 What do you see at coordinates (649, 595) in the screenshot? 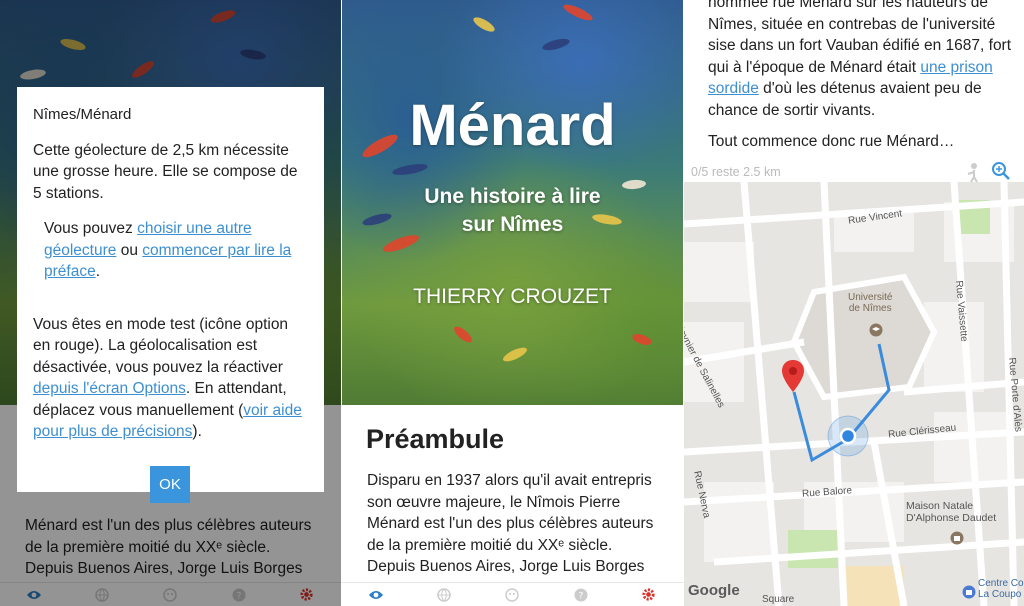
I see `gear-icon` at bounding box center [649, 595].